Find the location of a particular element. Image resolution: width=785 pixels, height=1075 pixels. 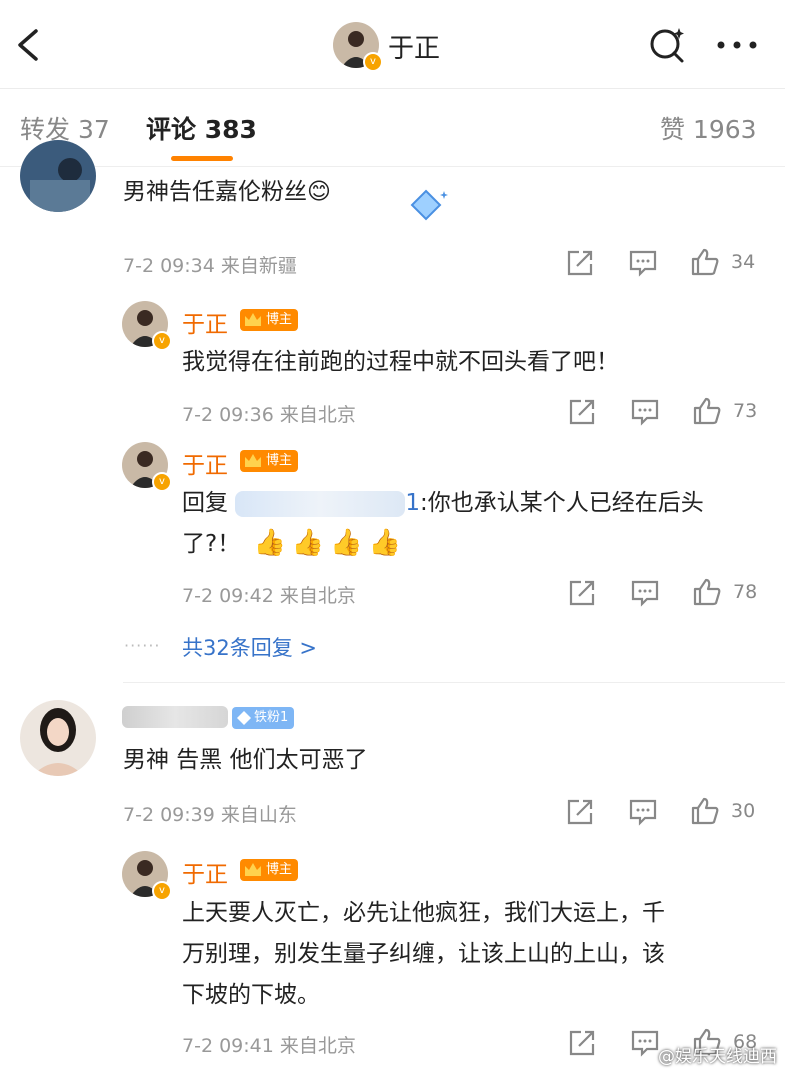

reply-meta: 7-2 09:36 来自北京 is located at coordinates (269, 413).